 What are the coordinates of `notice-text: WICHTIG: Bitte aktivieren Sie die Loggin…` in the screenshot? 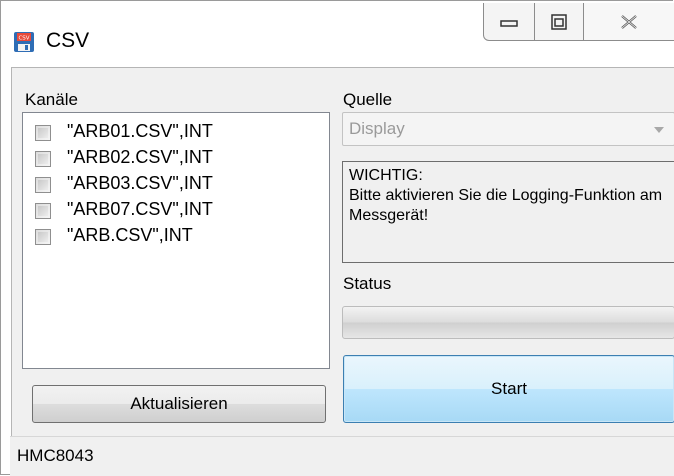 It's located at (506, 195).